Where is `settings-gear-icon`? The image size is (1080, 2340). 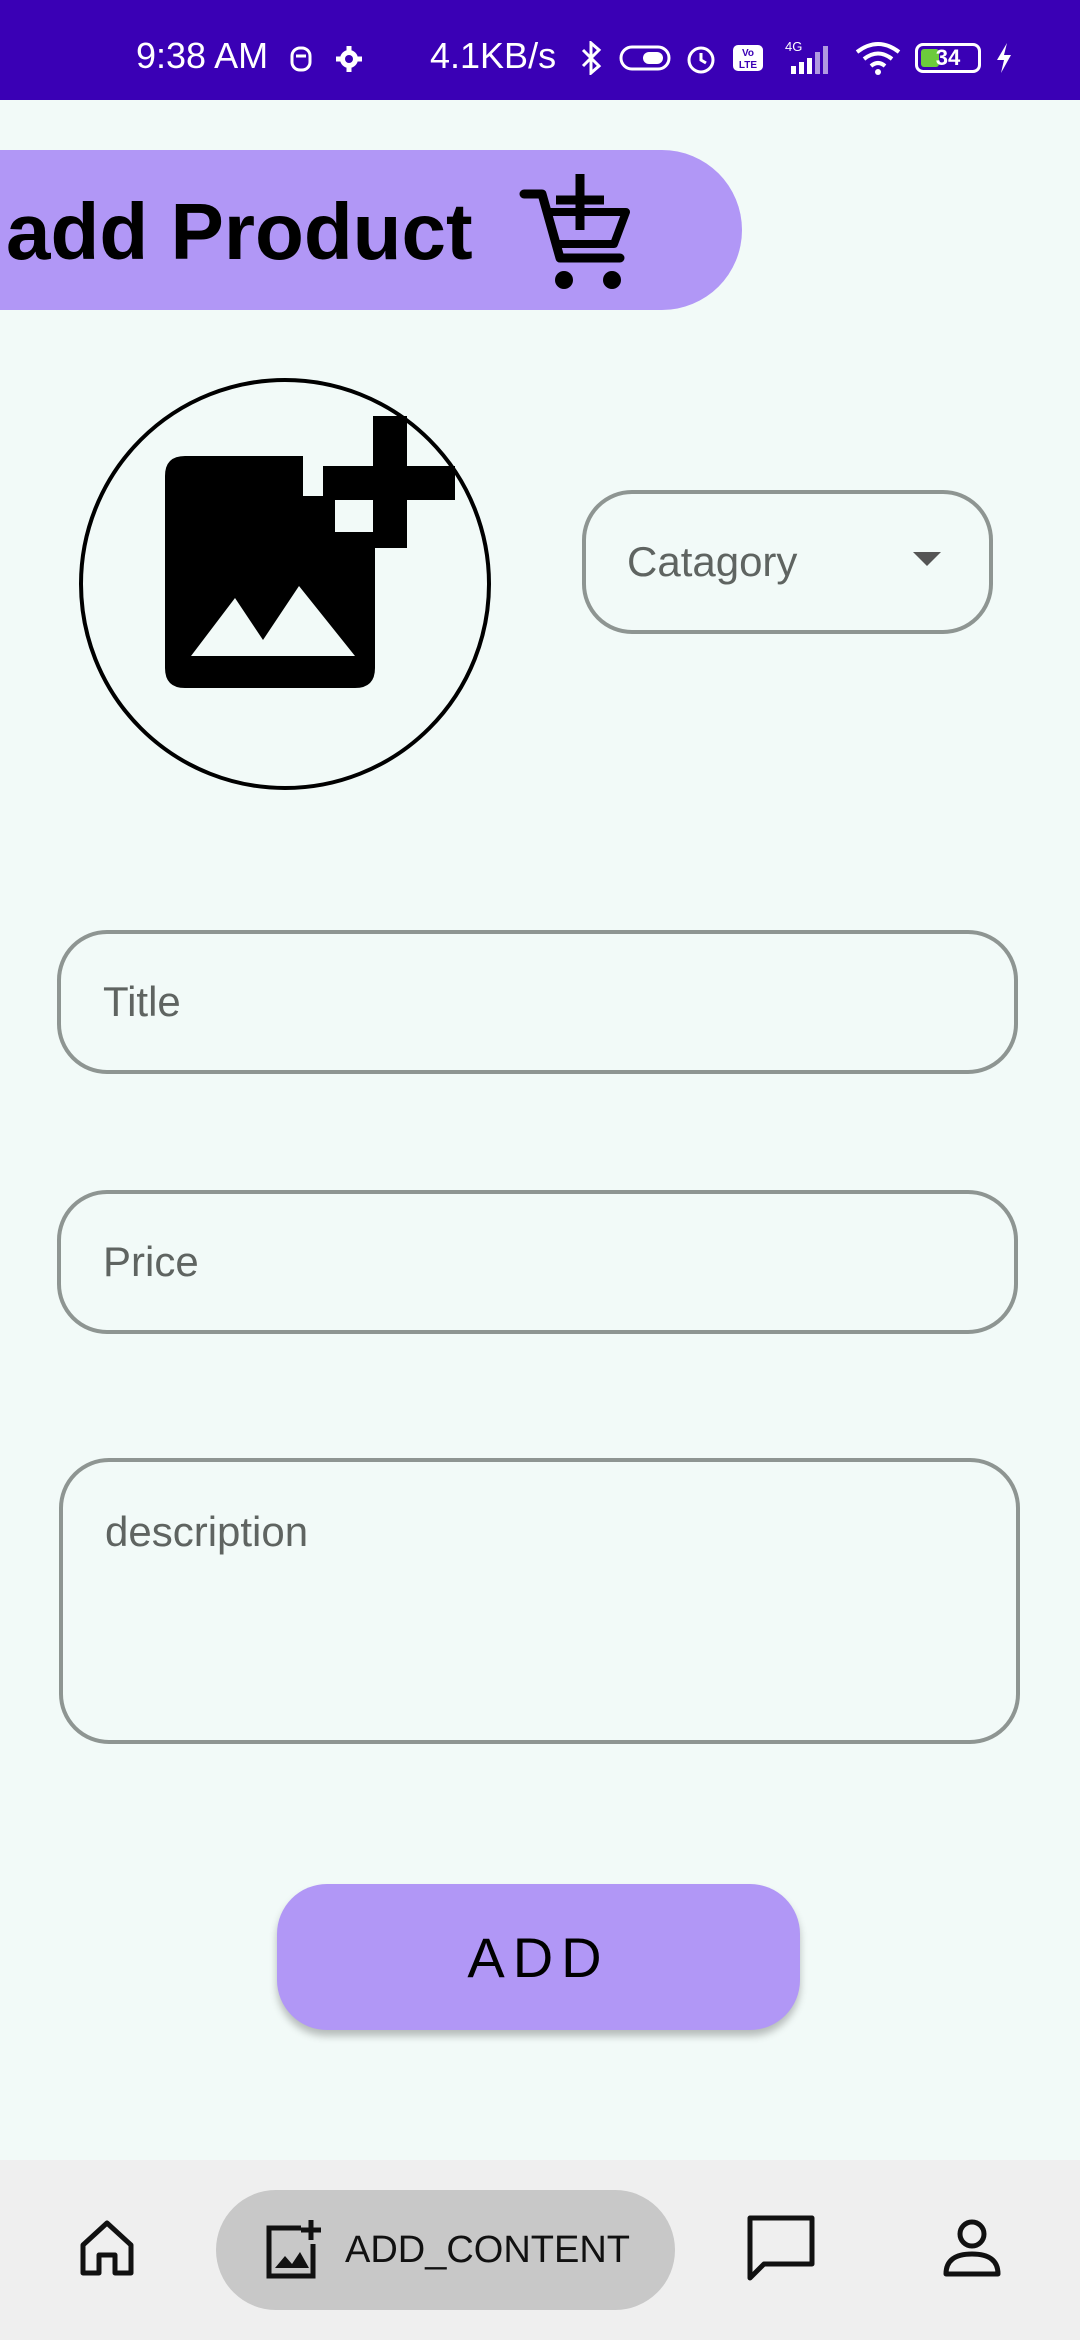 settings-gear-icon is located at coordinates (349, 59).